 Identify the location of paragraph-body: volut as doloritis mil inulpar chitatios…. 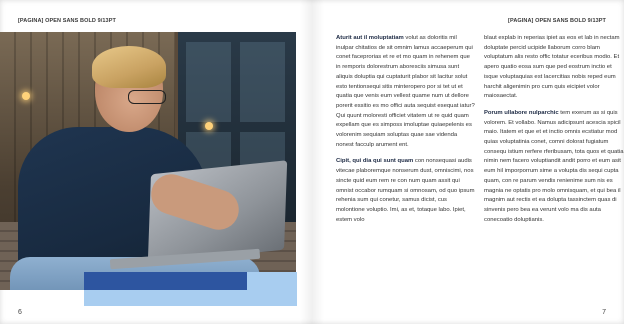
(405, 91).